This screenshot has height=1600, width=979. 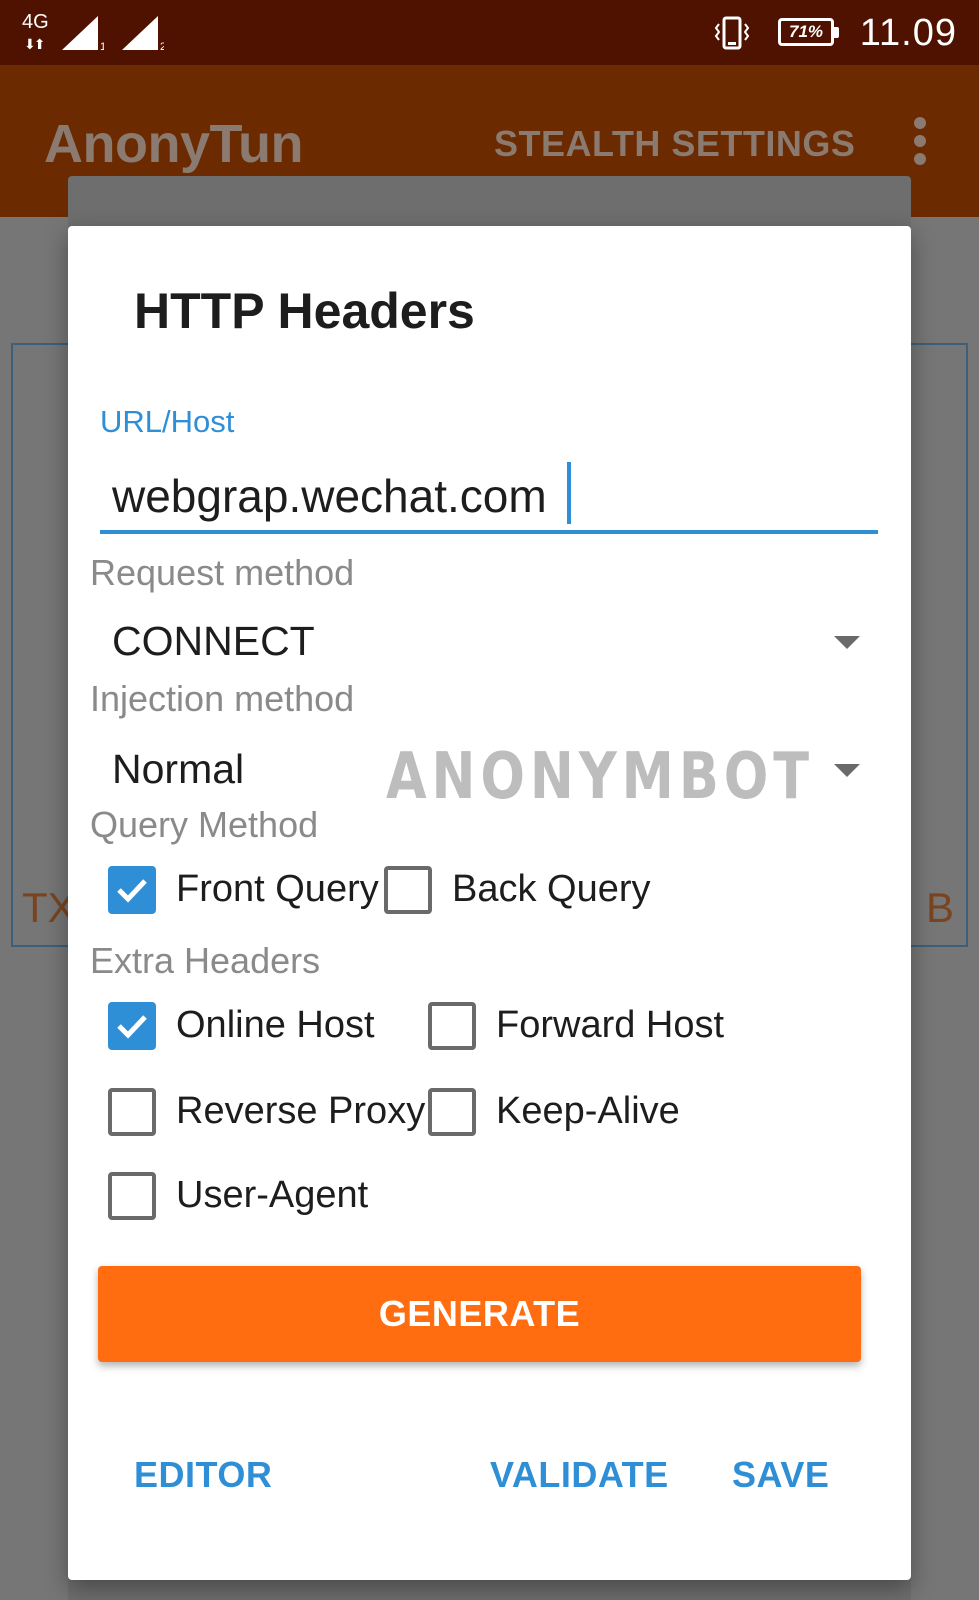 What do you see at coordinates (579, 1475) in the screenshot?
I see `validate-button: VALIDATE` at bounding box center [579, 1475].